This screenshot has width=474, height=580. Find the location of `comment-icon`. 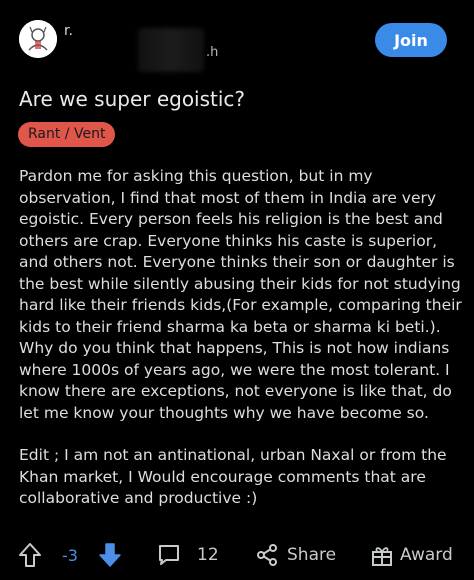

comment-icon is located at coordinates (169, 555).